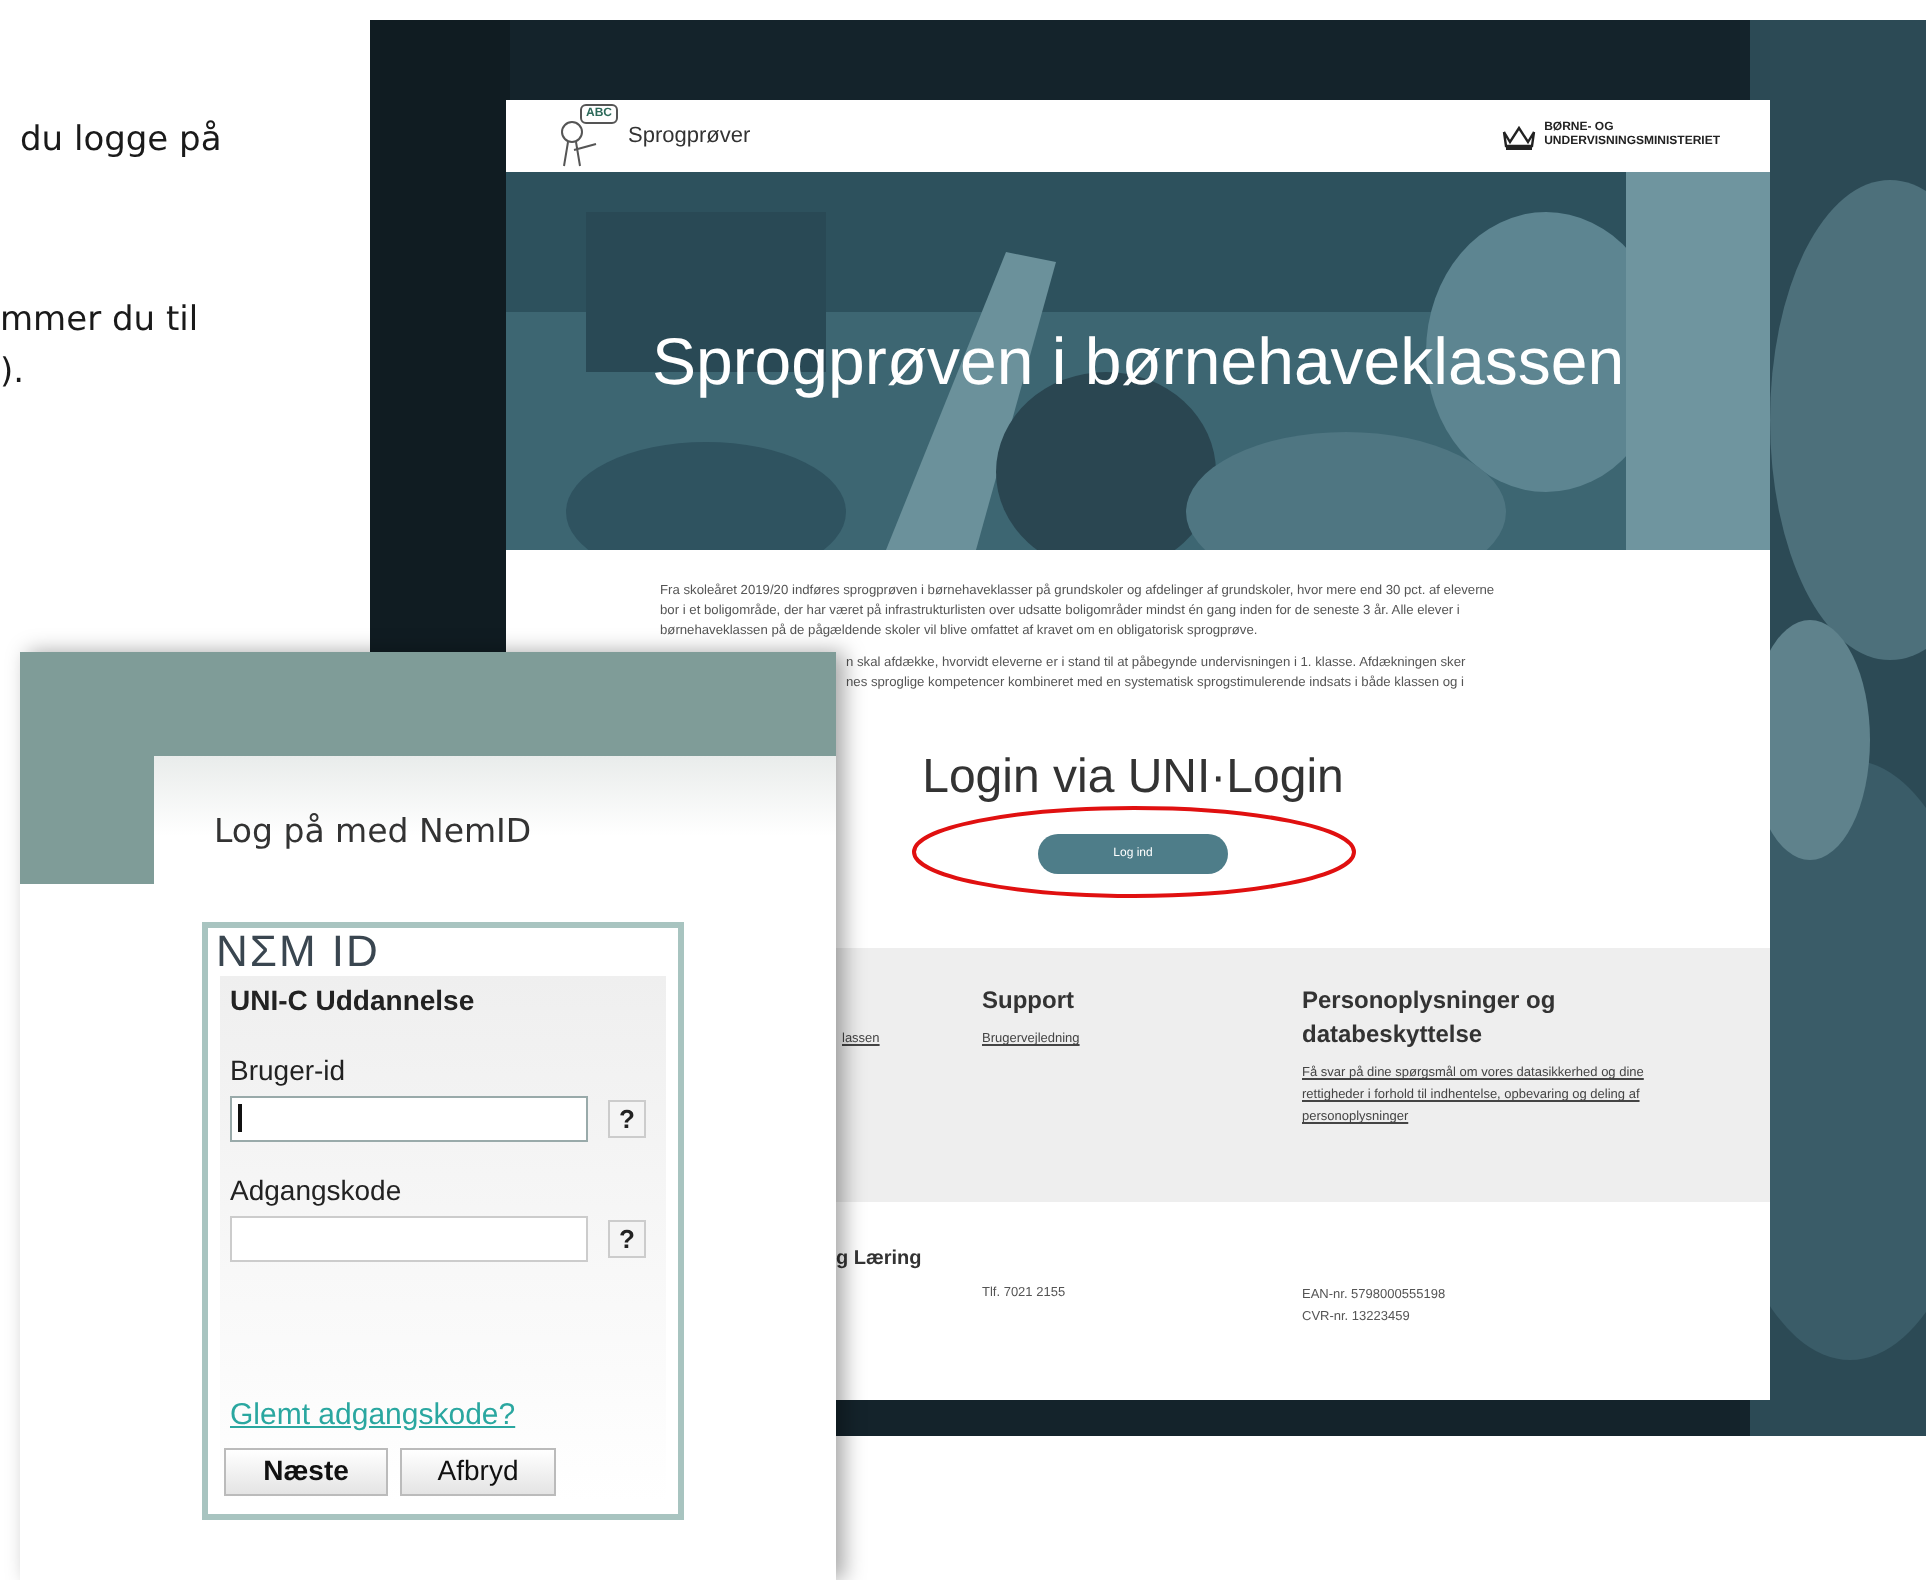 This screenshot has height=1580, width=1926. Describe the element at coordinates (289, 1070) in the screenshot. I see `field-label: Bruger-id` at that location.